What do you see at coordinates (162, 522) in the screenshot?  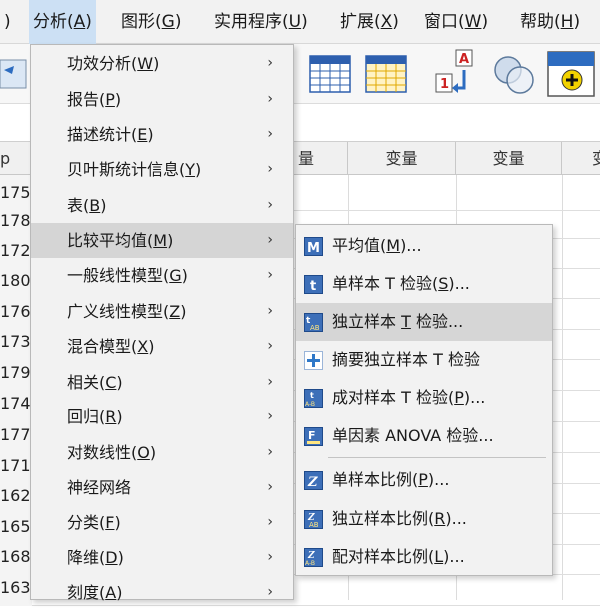 I see `menu-item-classify: 分类(F) ›` at bounding box center [162, 522].